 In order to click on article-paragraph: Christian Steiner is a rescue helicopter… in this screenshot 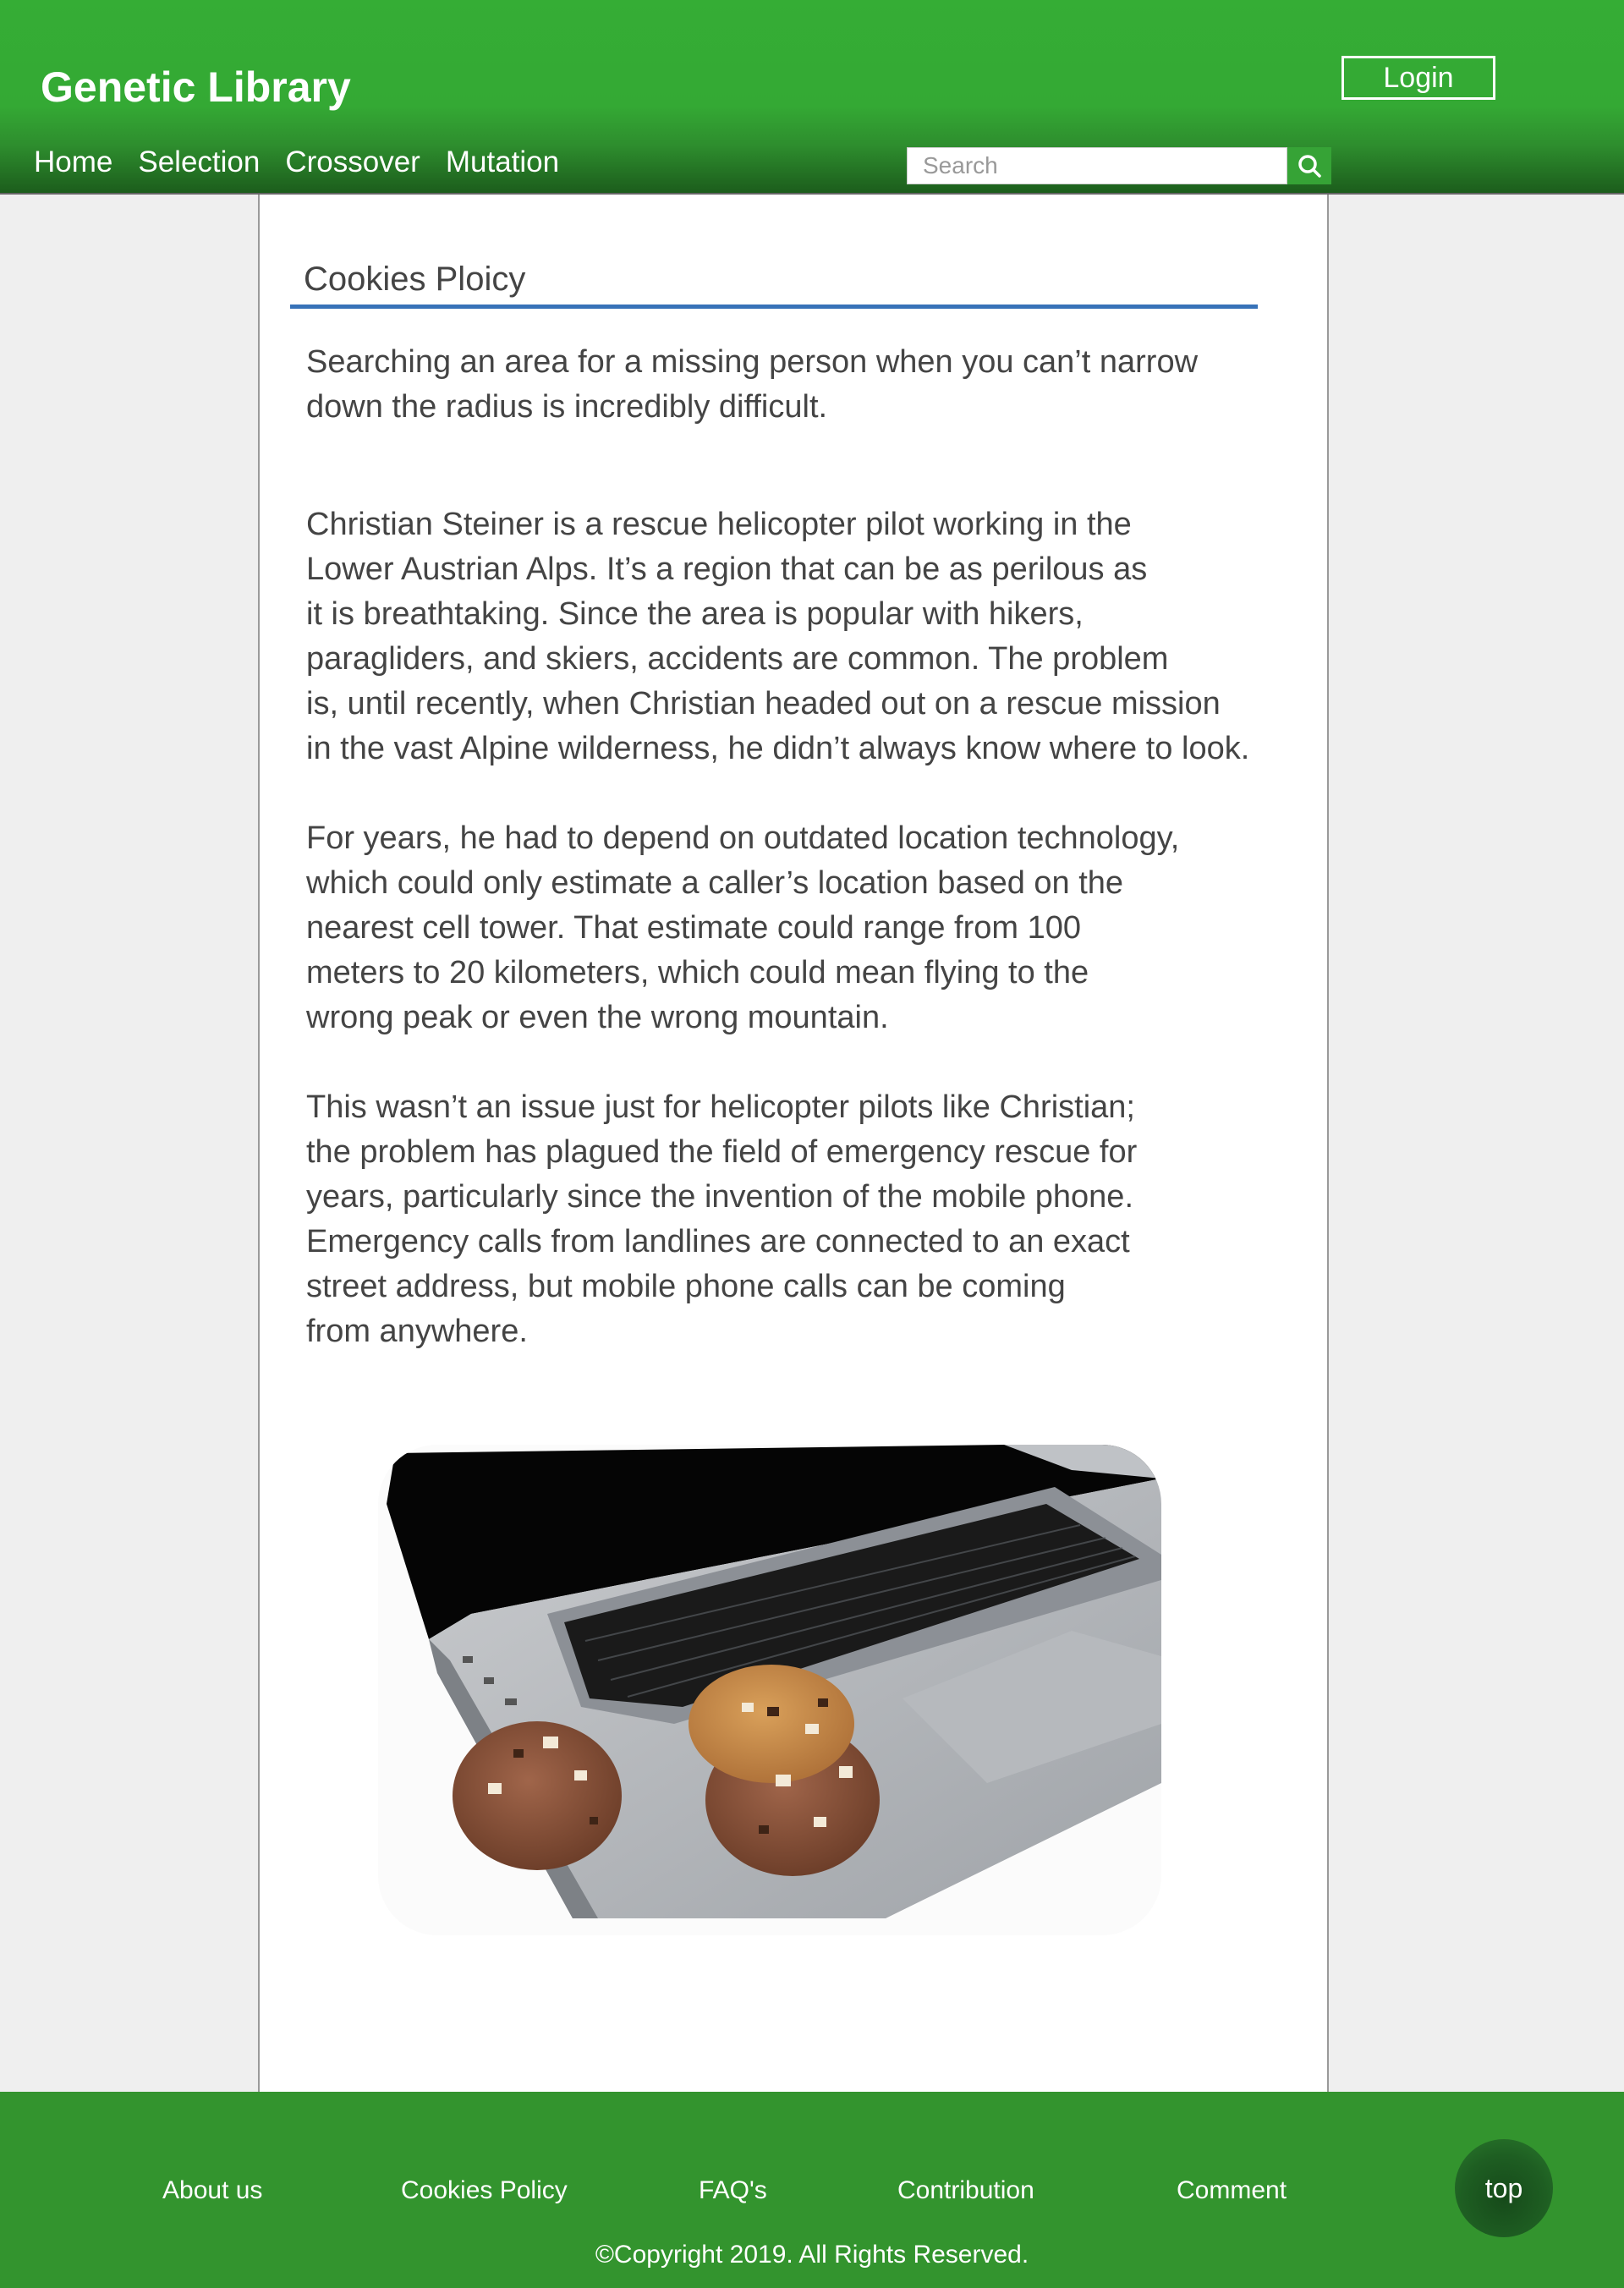, I will do `click(778, 636)`.